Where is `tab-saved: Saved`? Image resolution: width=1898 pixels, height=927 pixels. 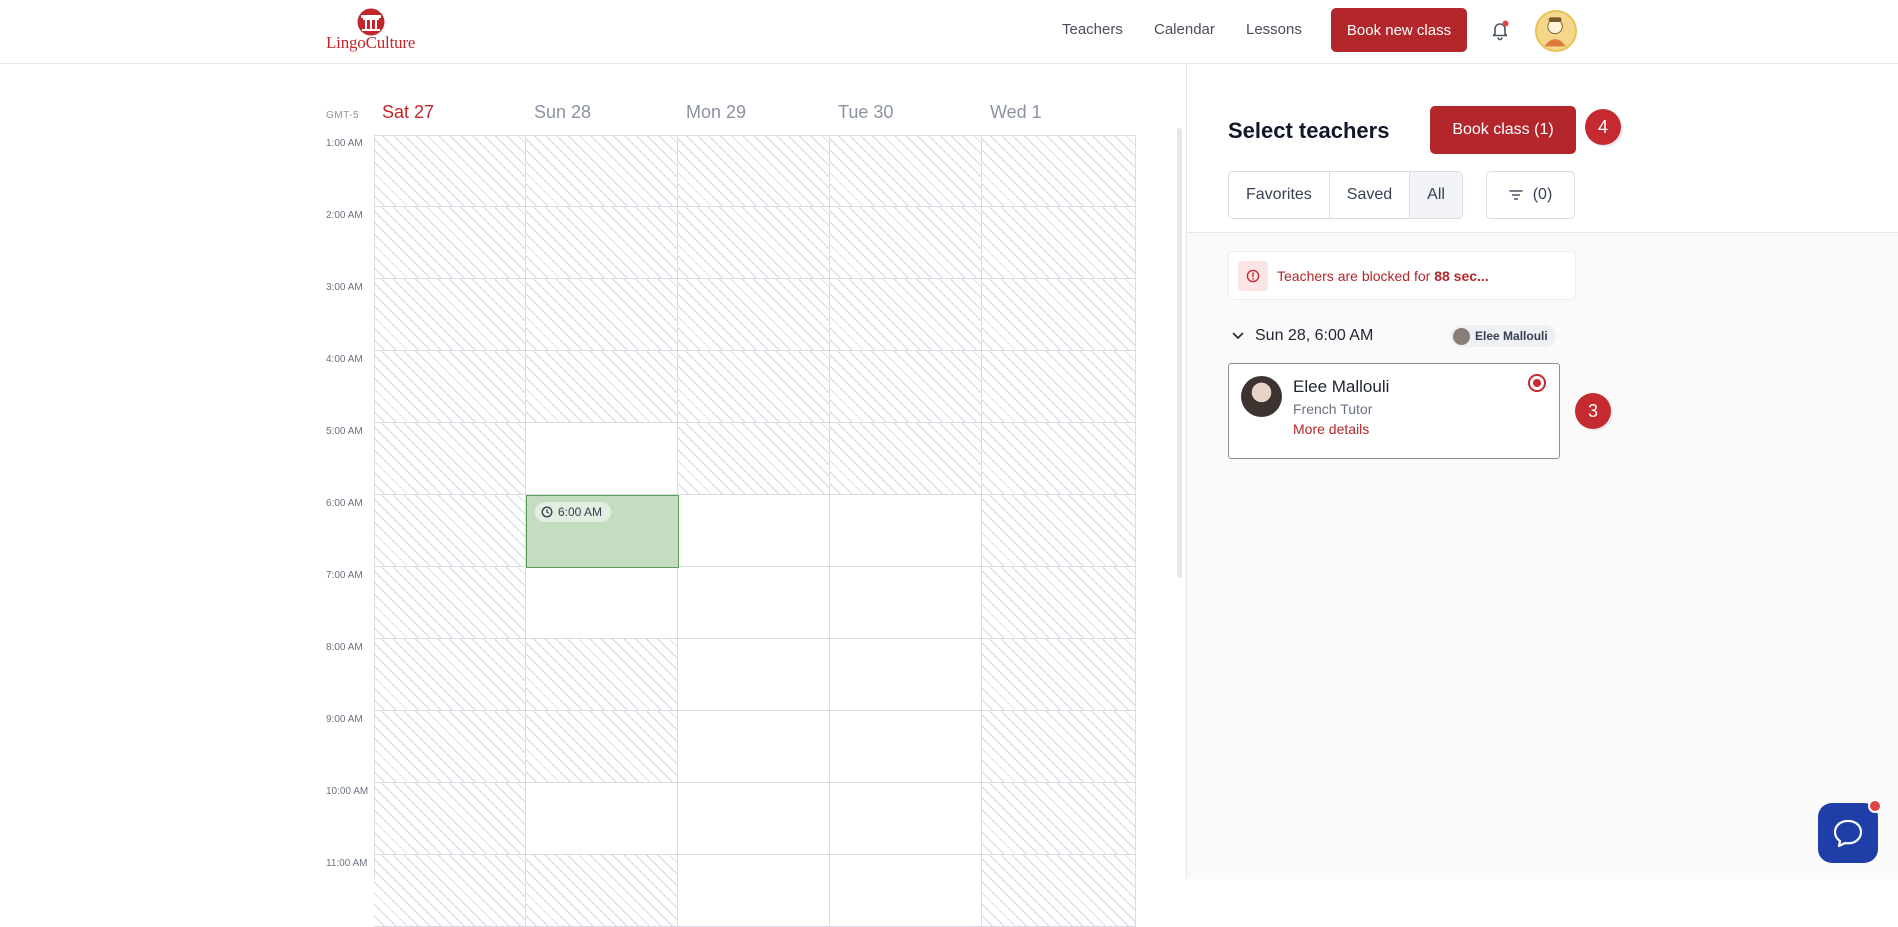 tab-saved: Saved is located at coordinates (1370, 195).